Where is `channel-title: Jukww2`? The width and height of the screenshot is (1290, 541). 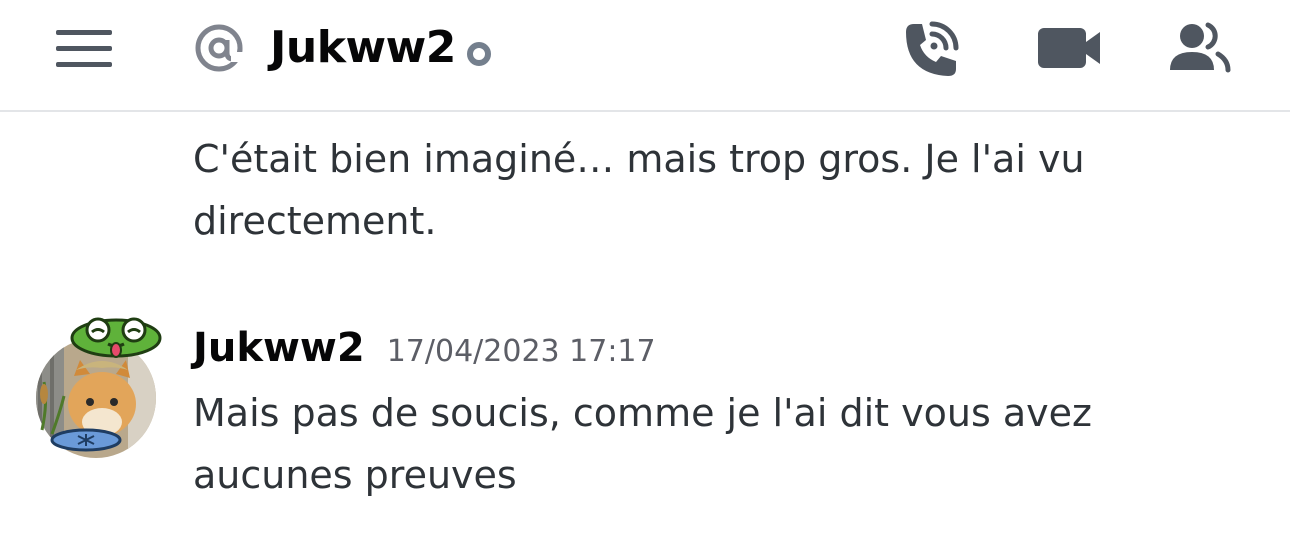
channel-title: Jukww2 is located at coordinates (363, 48).